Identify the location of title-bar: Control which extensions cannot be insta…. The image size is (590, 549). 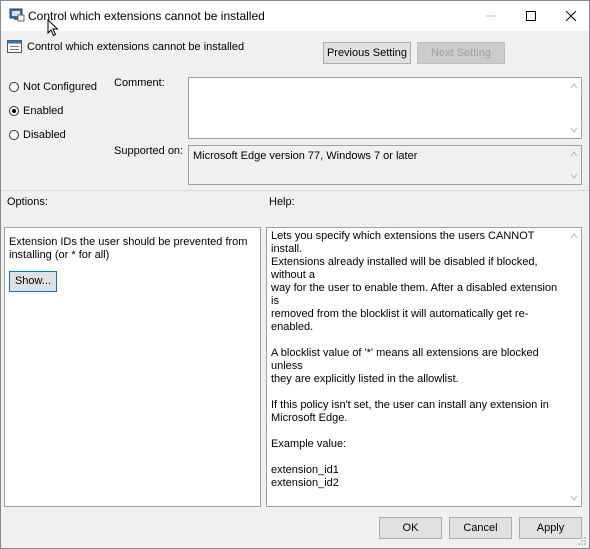
(295, 19).